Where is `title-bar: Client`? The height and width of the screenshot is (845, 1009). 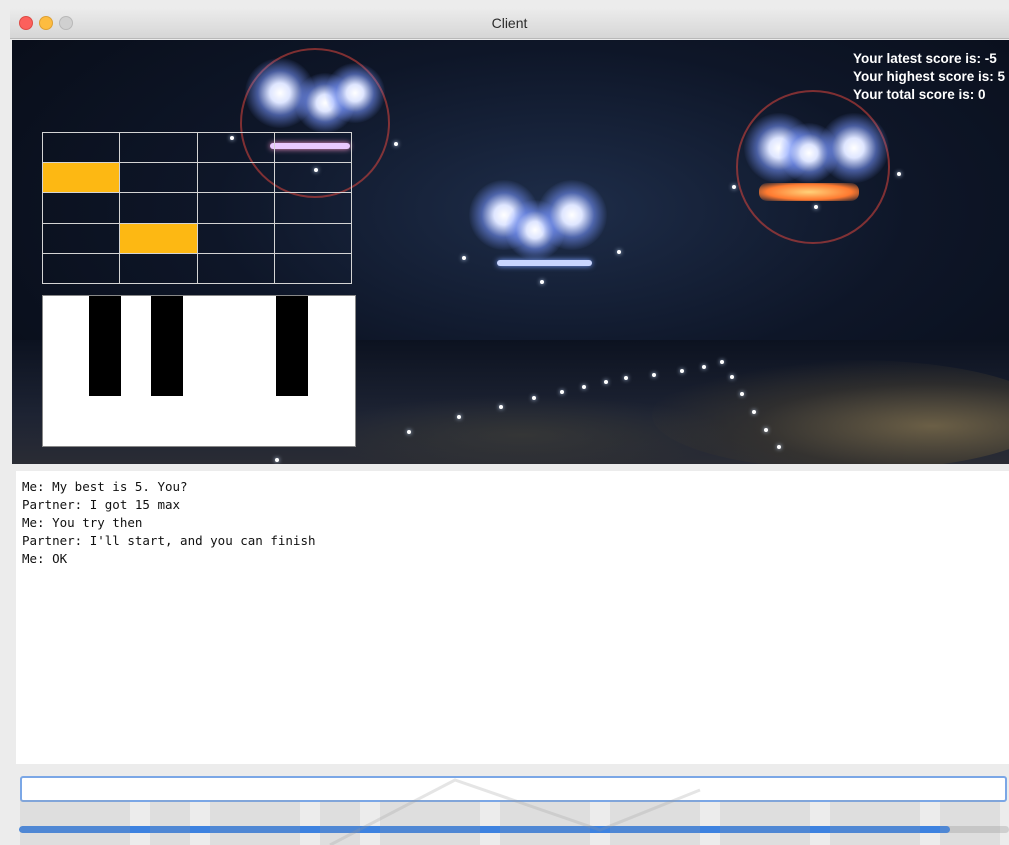
title-bar: Client is located at coordinates (509, 23).